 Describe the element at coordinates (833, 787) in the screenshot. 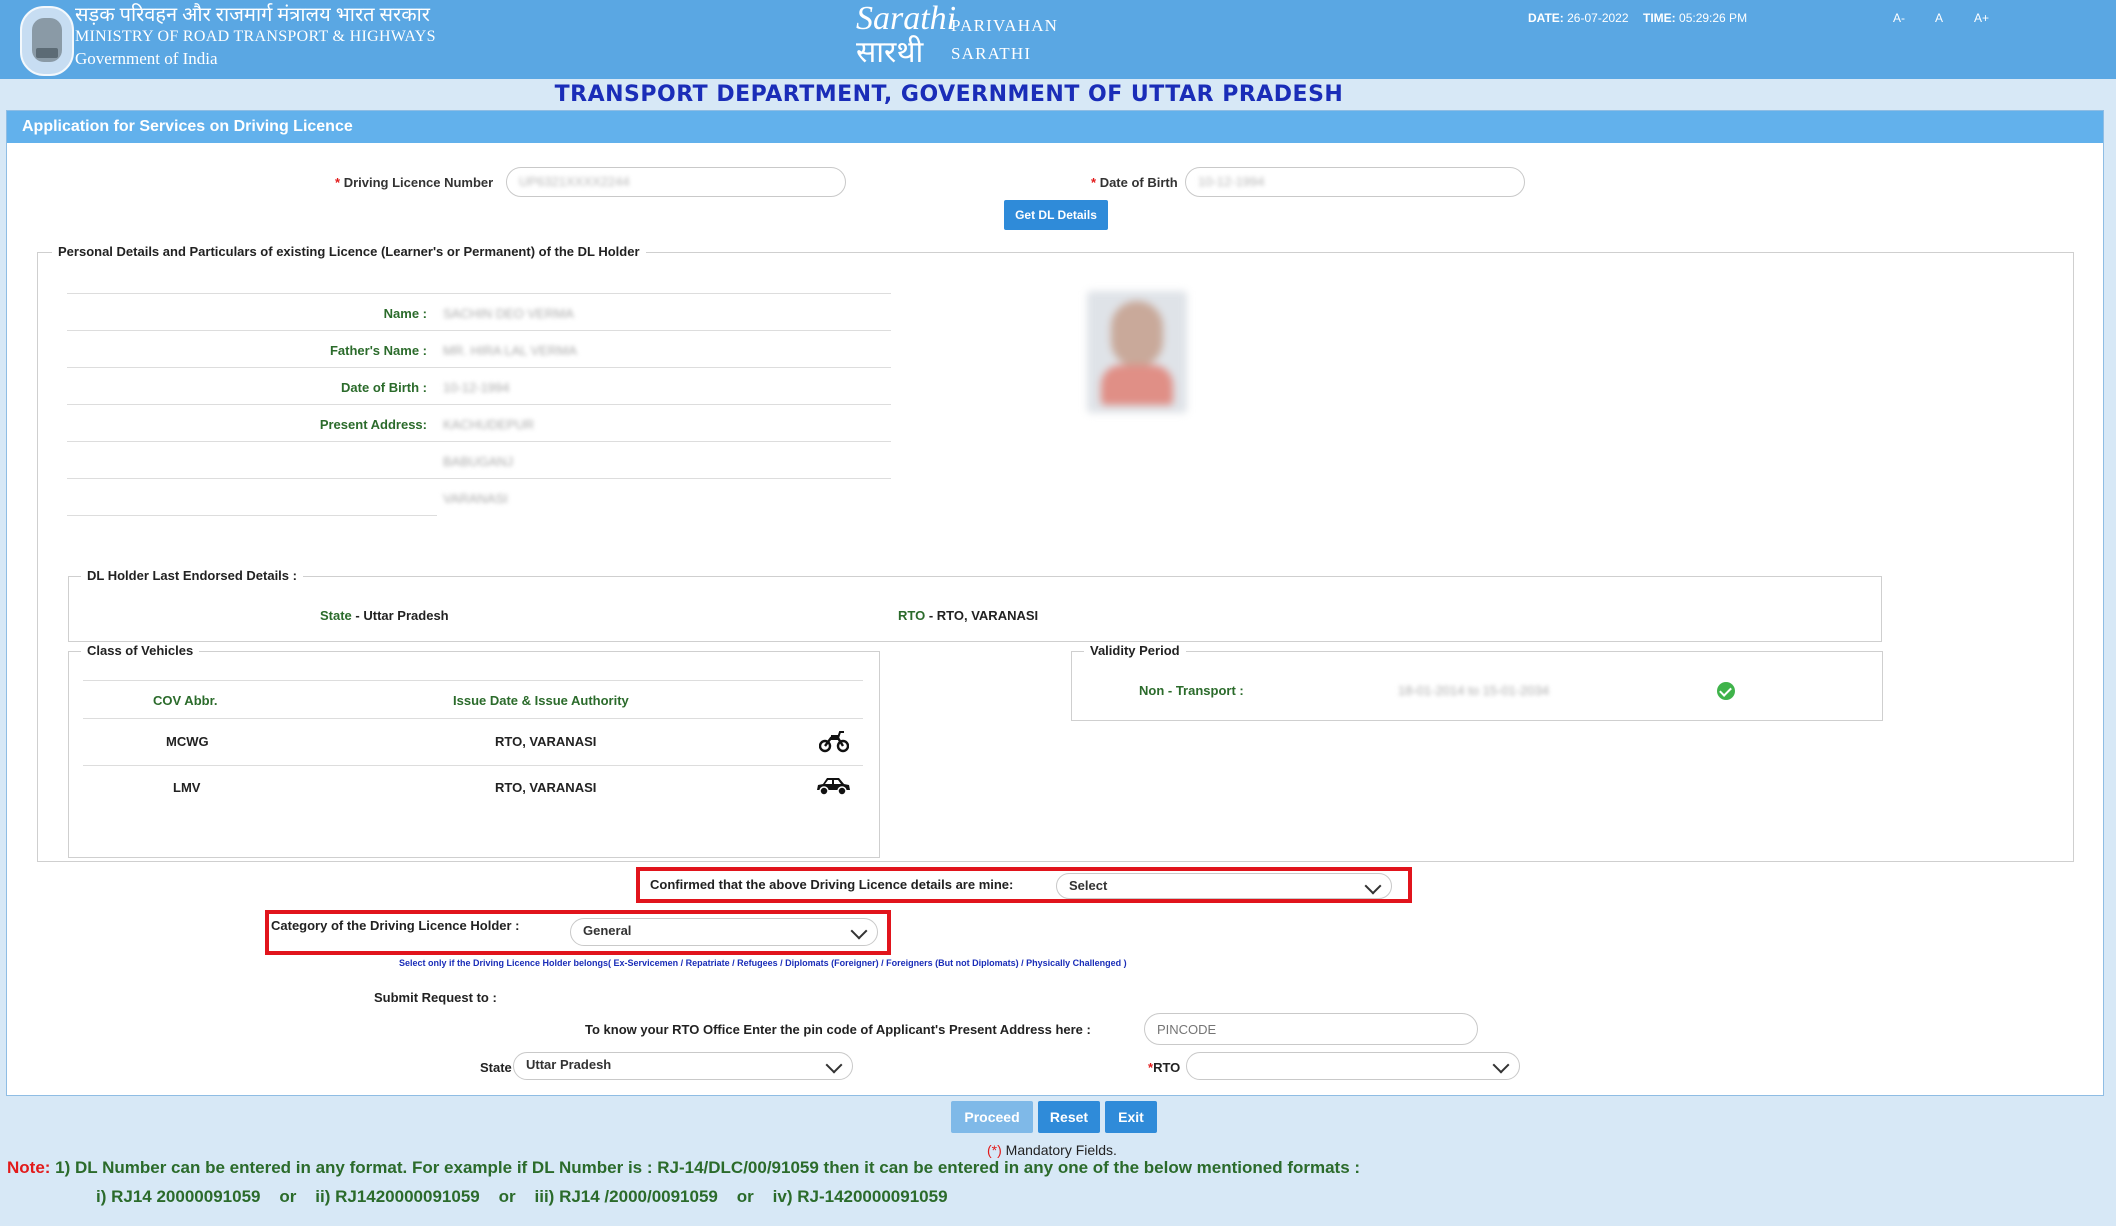

I see `car-icon` at that location.